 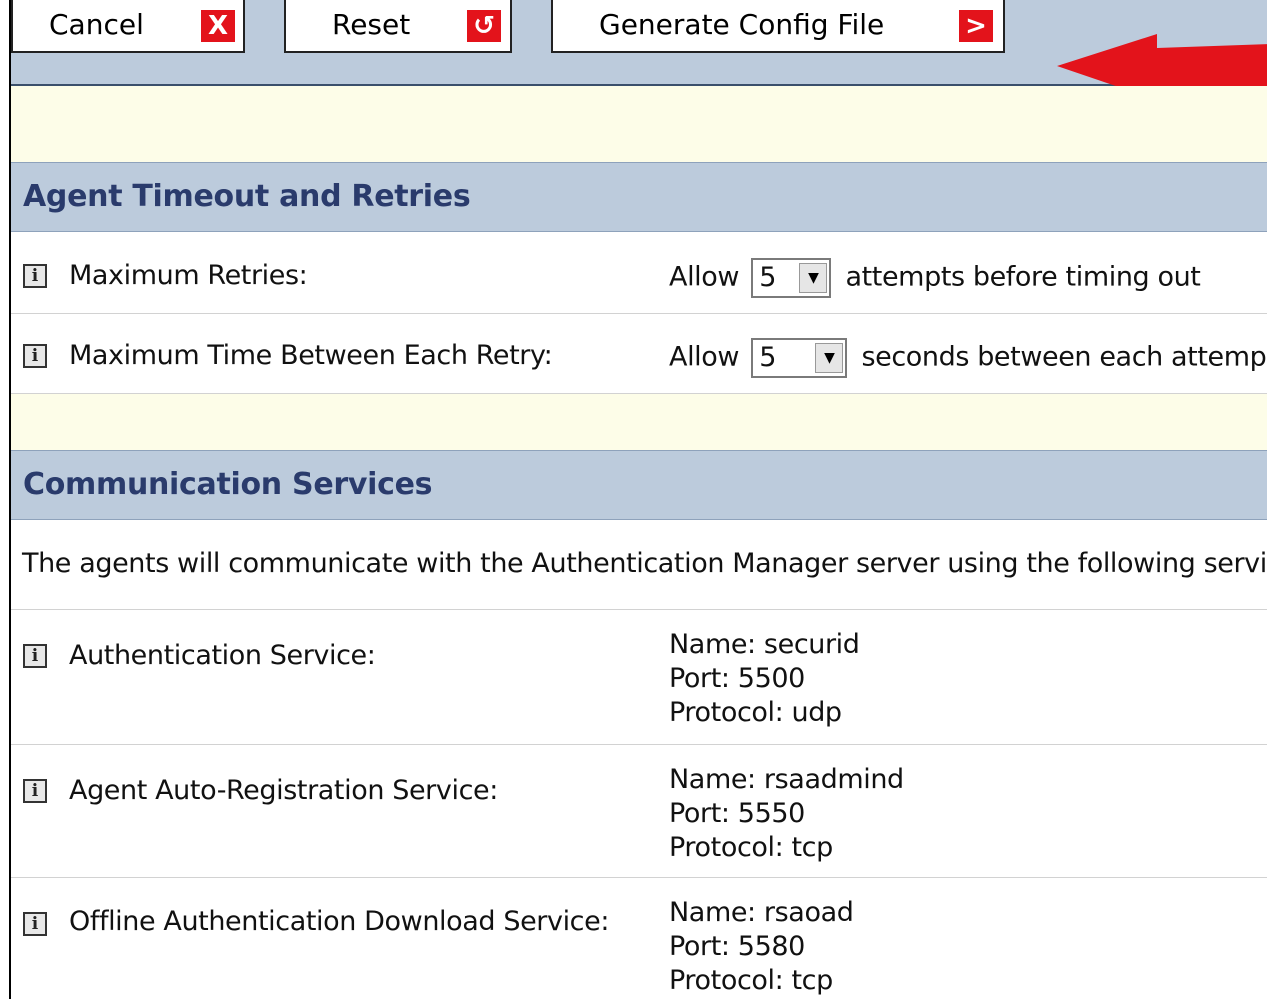 What do you see at coordinates (737, 813) in the screenshot?
I see `service-port: Port: 5550` at bounding box center [737, 813].